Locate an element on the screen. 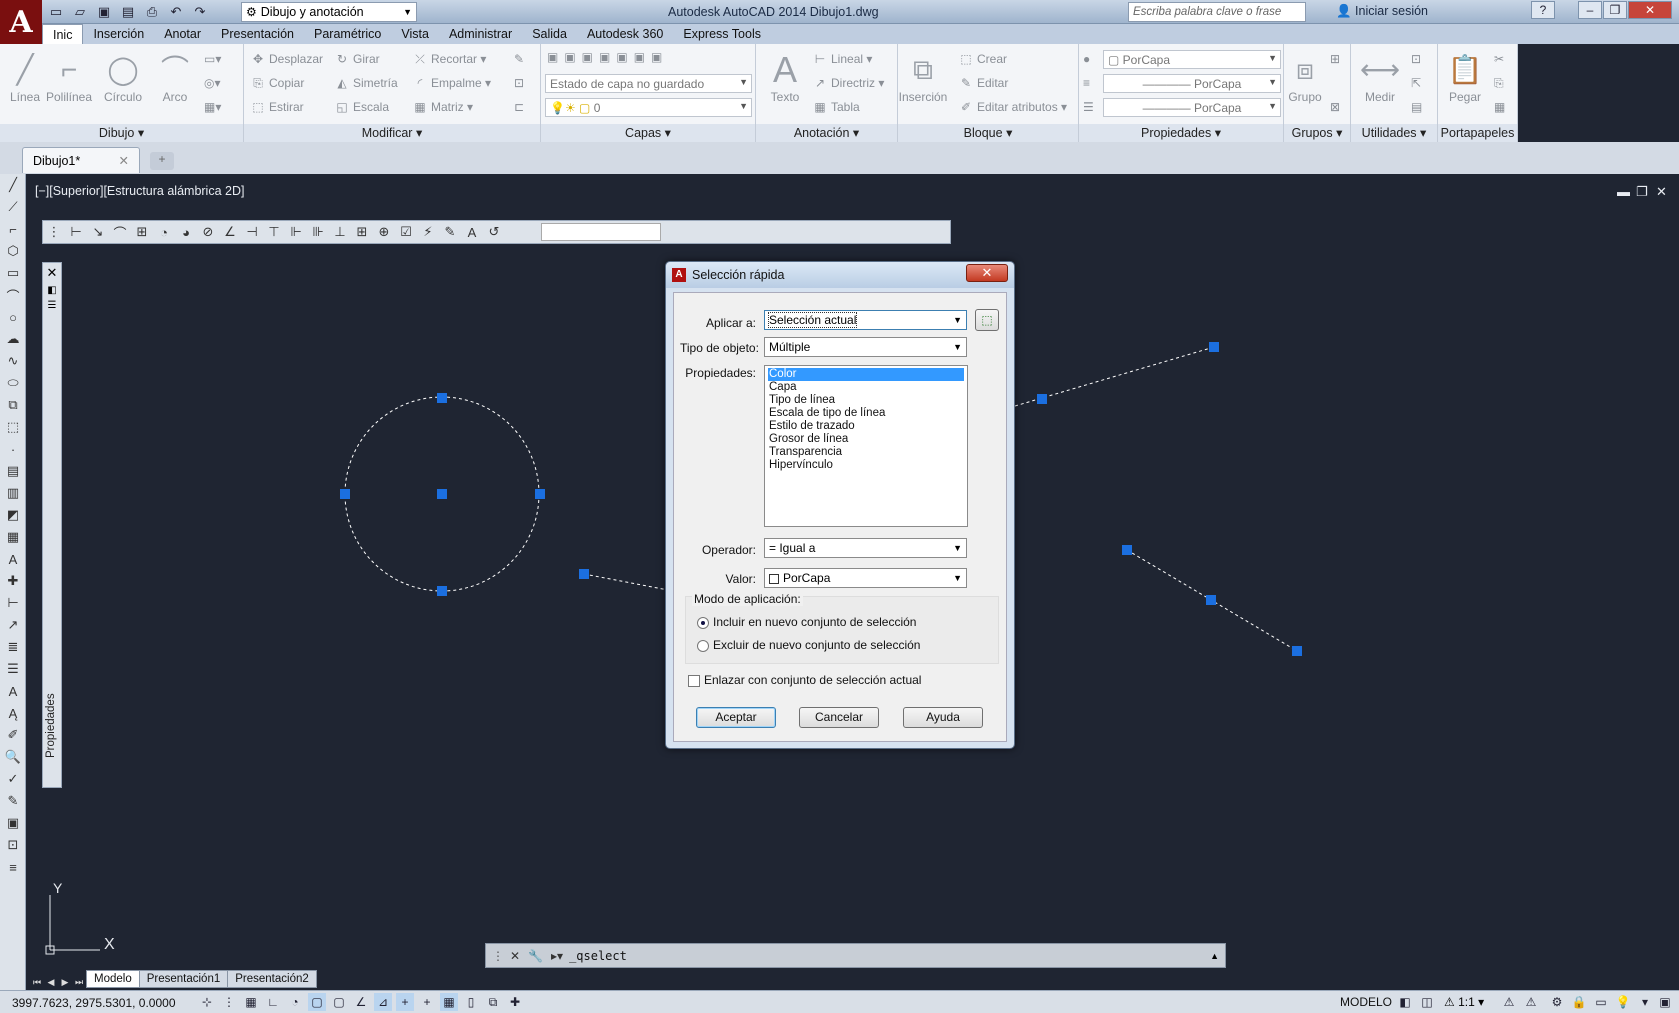 The width and height of the screenshot is (1679, 1013). region-icon: ◩ is located at coordinates (13, 515).